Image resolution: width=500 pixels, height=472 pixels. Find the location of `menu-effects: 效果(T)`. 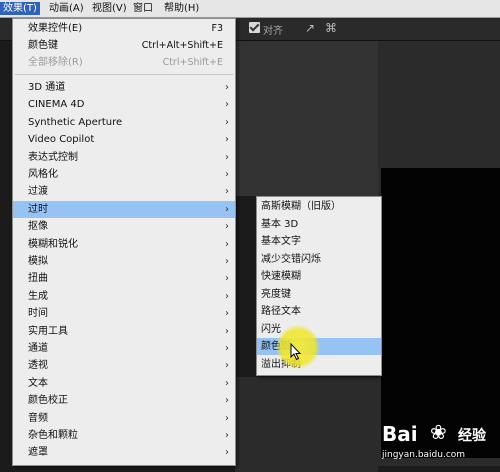

menu-effects: 效果(T) is located at coordinates (20, 8).